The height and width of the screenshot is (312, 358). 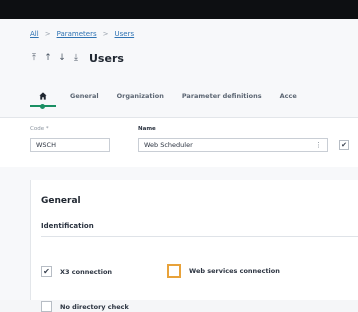 I want to click on tab-access: Acce, so click(x=288, y=100).